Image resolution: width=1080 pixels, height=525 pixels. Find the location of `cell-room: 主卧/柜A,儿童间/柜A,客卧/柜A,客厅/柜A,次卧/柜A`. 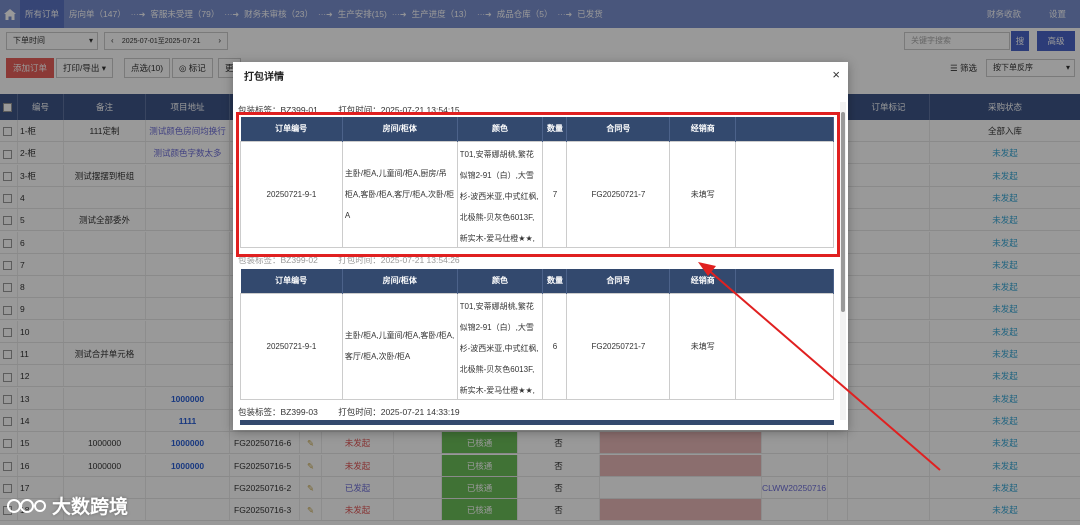

cell-room: 主卧/柜A,儿童间/柜A,客卧/柜A,客厅/柜A,次卧/柜A is located at coordinates (399, 346).